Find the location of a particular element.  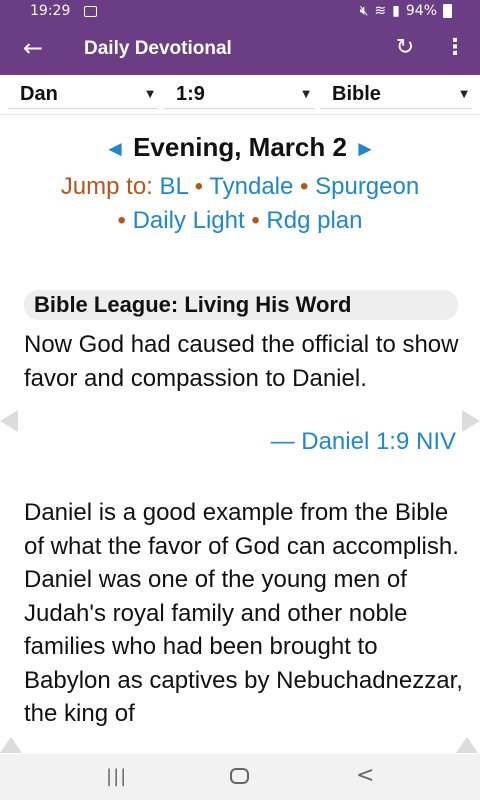

jump-label: Jump to: is located at coordinates (106, 186).